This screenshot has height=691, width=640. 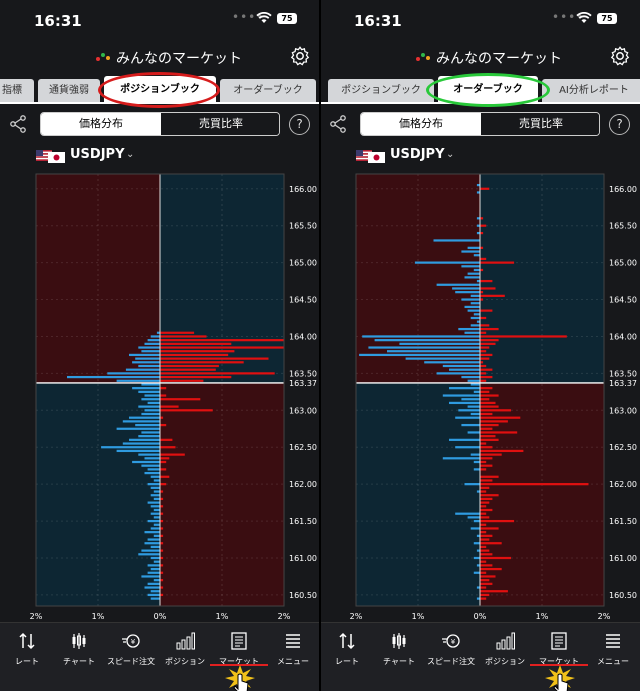 What do you see at coordinates (613, 641) in the screenshot?
I see `menu-icon` at bounding box center [613, 641].